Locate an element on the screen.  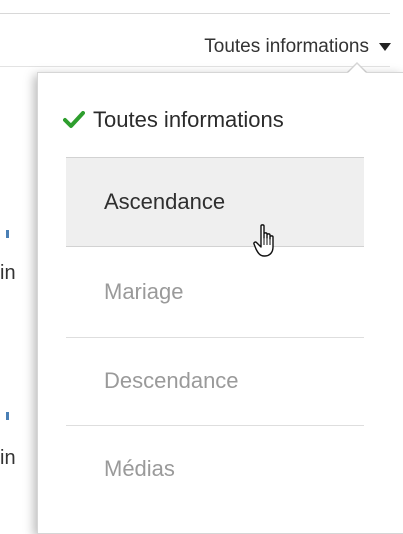
menu-item-label: Descendance is located at coordinates (171, 380).